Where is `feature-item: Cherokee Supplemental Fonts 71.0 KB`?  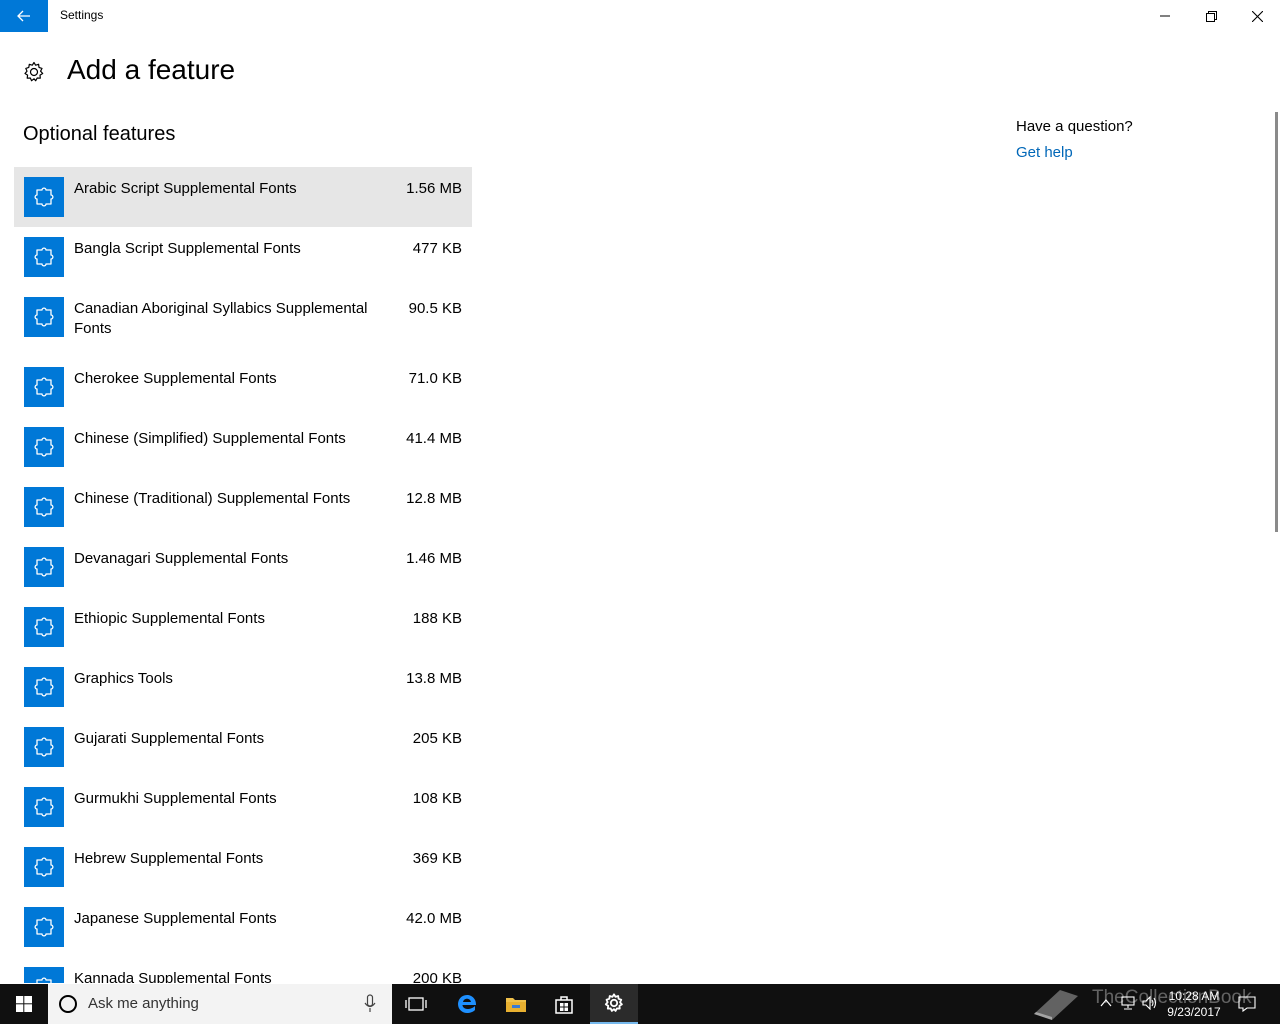
feature-item: Cherokee Supplemental Fonts 71.0 KB is located at coordinates (243, 387).